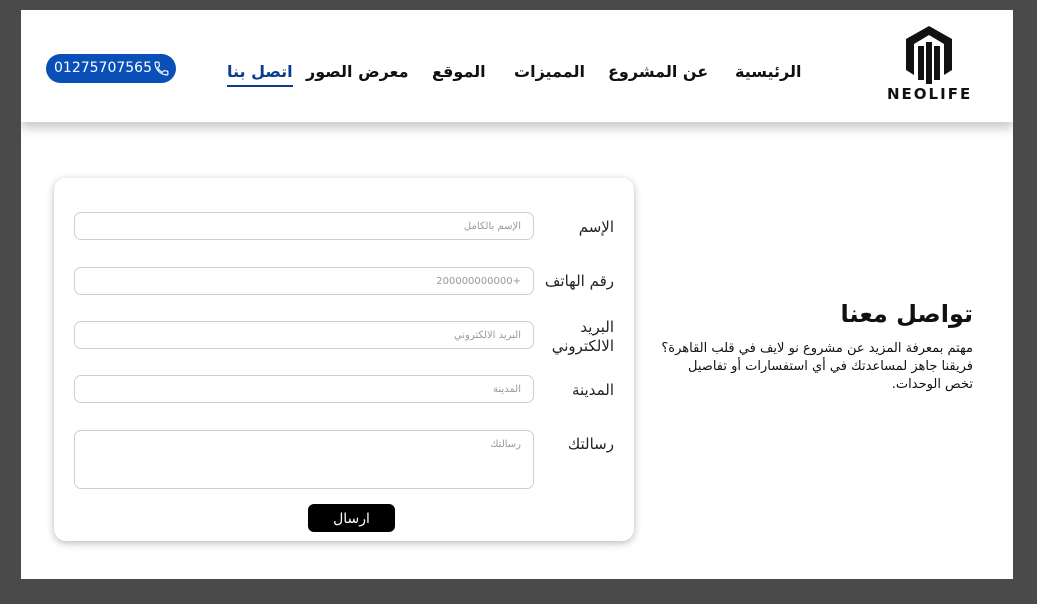 The image size is (1037, 604). Describe the element at coordinates (304, 389) in the screenshot. I see `city-field` at that location.